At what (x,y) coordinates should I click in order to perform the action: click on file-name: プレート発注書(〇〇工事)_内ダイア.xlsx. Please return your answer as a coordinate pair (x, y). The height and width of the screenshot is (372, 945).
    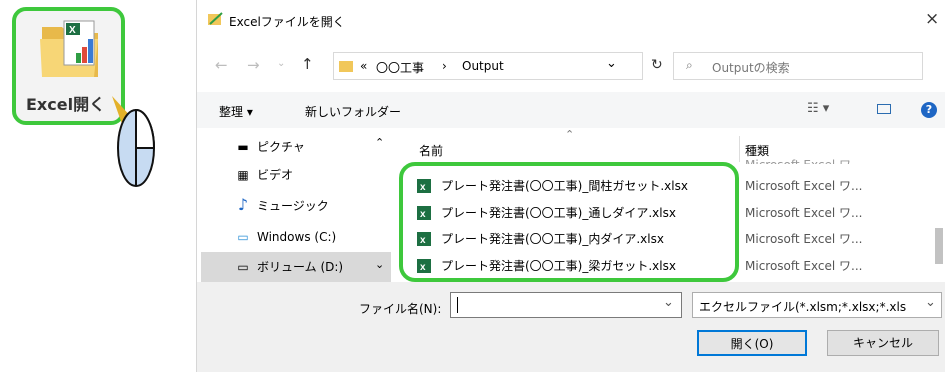
    Looking at the image, I should click on (552, 239).